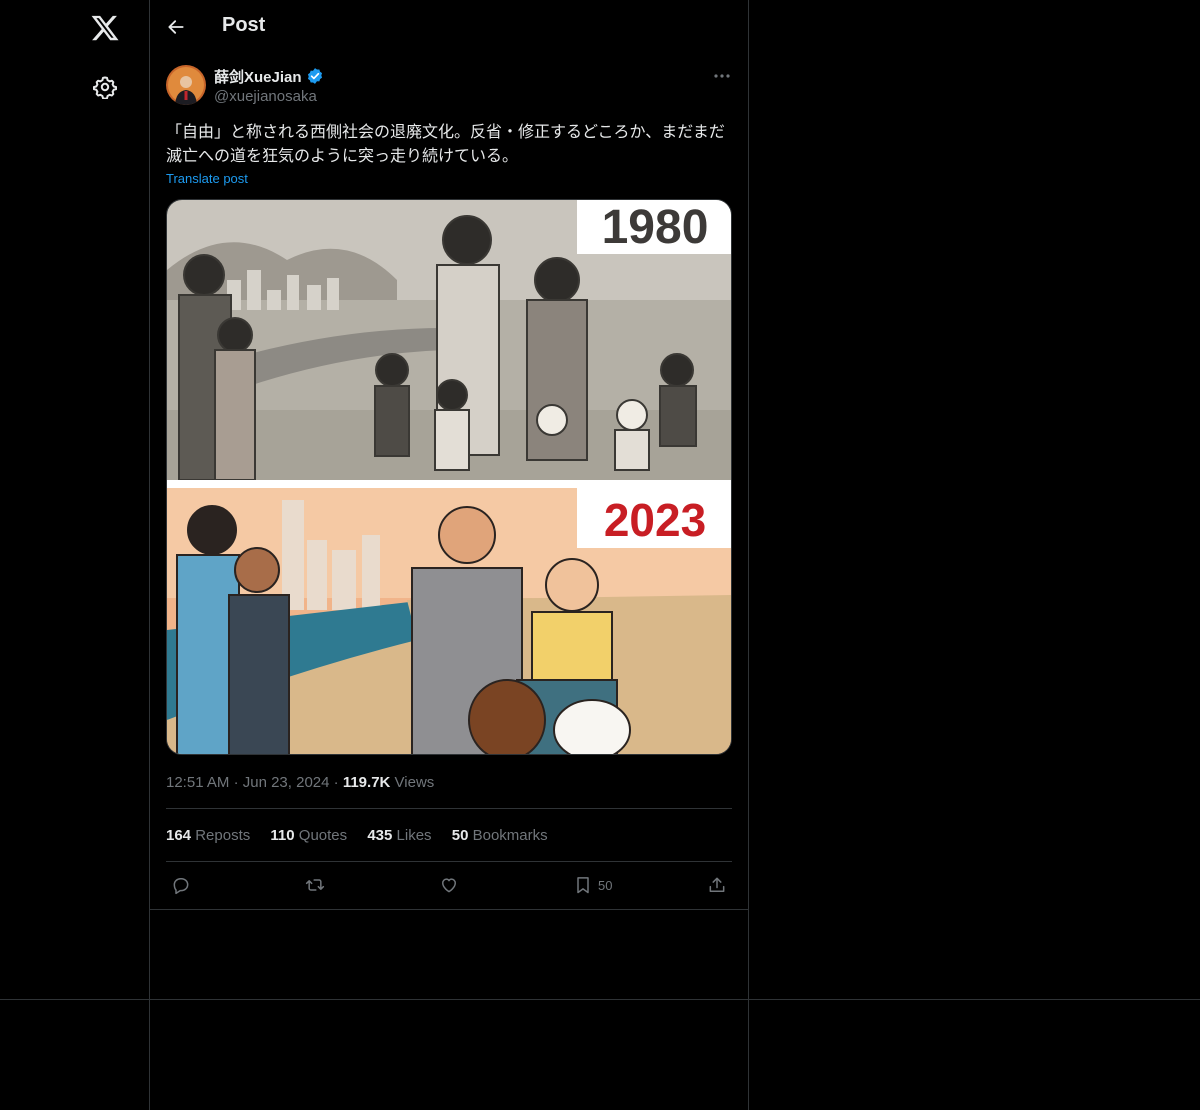  I want to click on like-icon, so click(449, 885).